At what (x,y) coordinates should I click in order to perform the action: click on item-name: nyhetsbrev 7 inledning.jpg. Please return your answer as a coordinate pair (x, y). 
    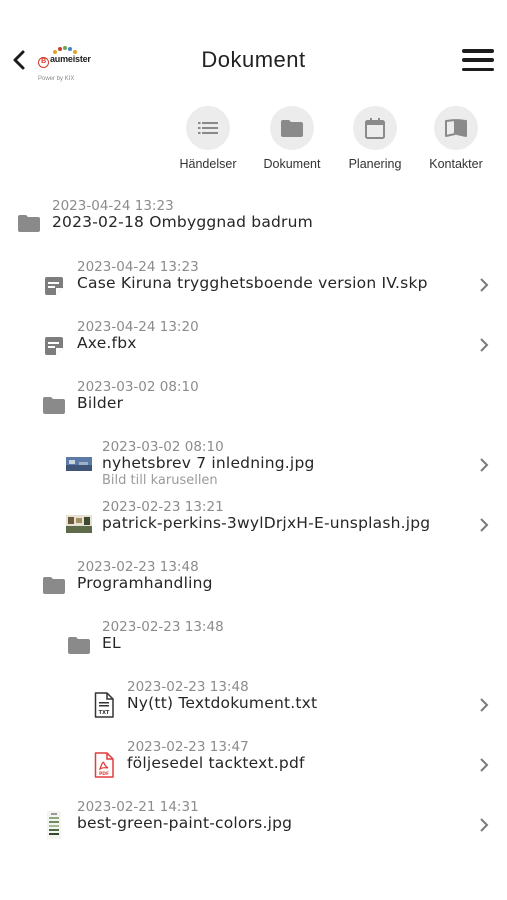
    Looking at the image, I should click on (208, 463).